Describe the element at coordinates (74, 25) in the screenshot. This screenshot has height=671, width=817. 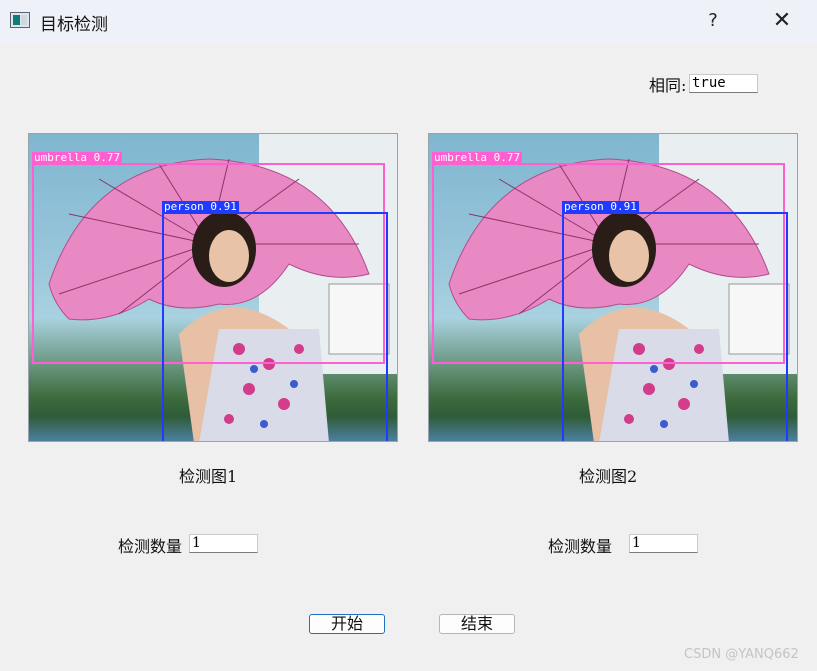
I see `window-title: 目标检测` at that location.